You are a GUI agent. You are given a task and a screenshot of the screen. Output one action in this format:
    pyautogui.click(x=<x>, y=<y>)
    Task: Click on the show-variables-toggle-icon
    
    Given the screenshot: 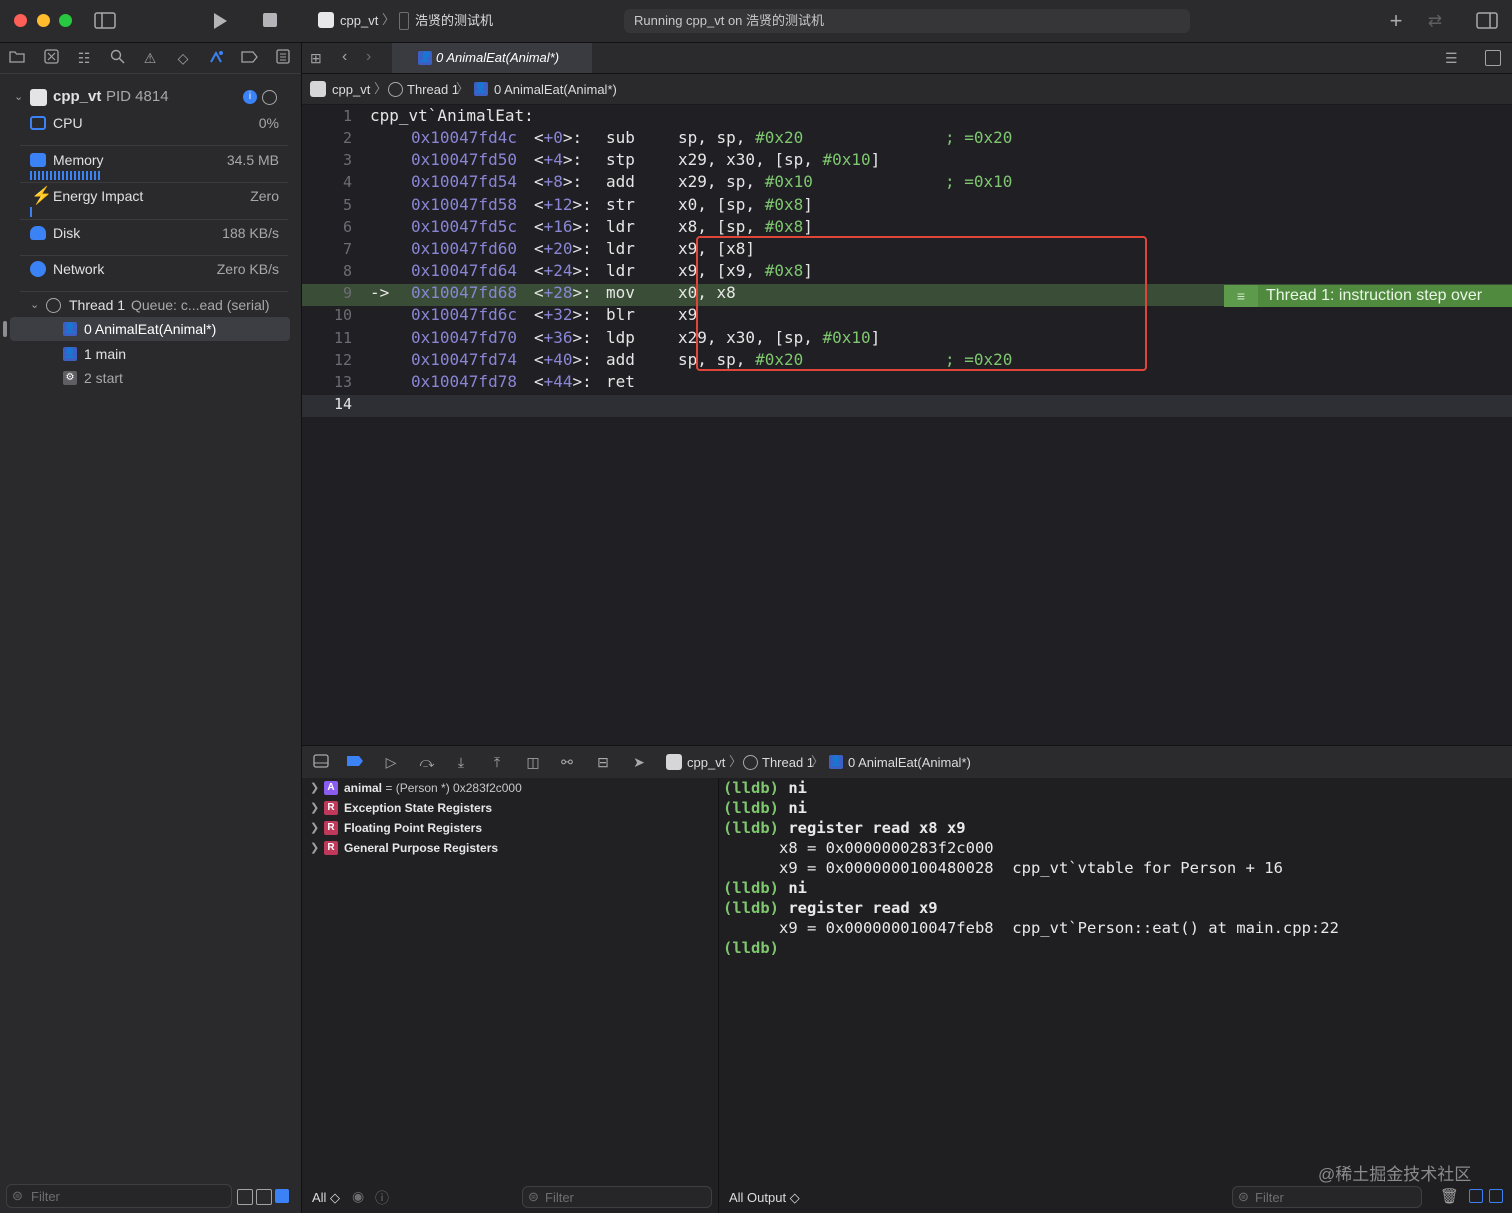 What is the action you would take?
    pyautogui.click(x=1476, y=1196)
    